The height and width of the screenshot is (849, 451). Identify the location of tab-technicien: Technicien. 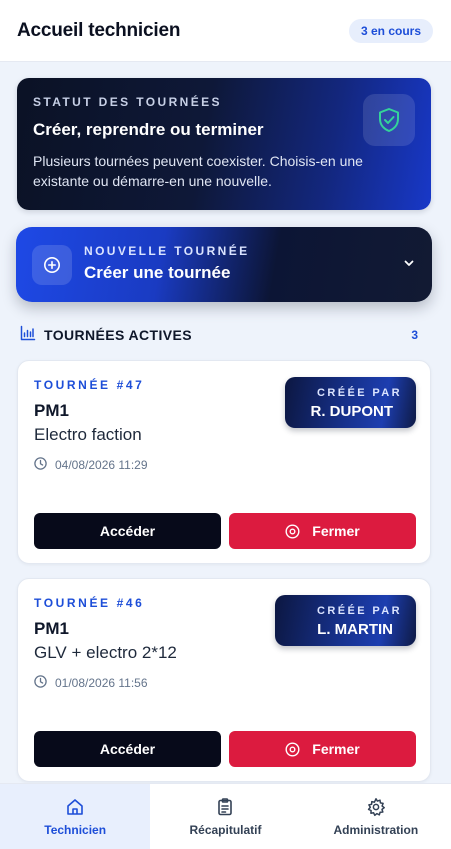
(75, 816).